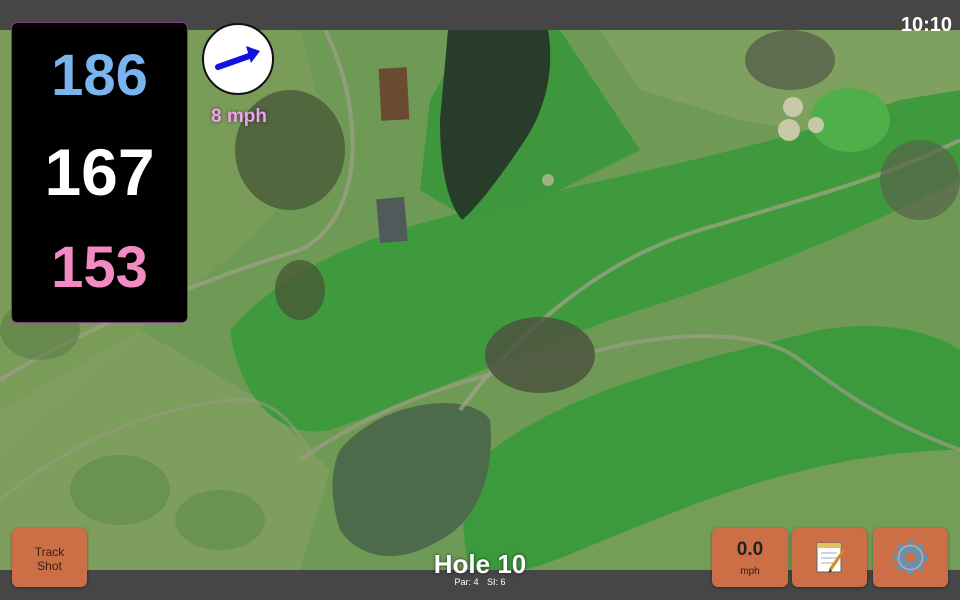  Describe the element at coordinates (926, 25) in the screenshot. I see `clock: 10:10` at that location.